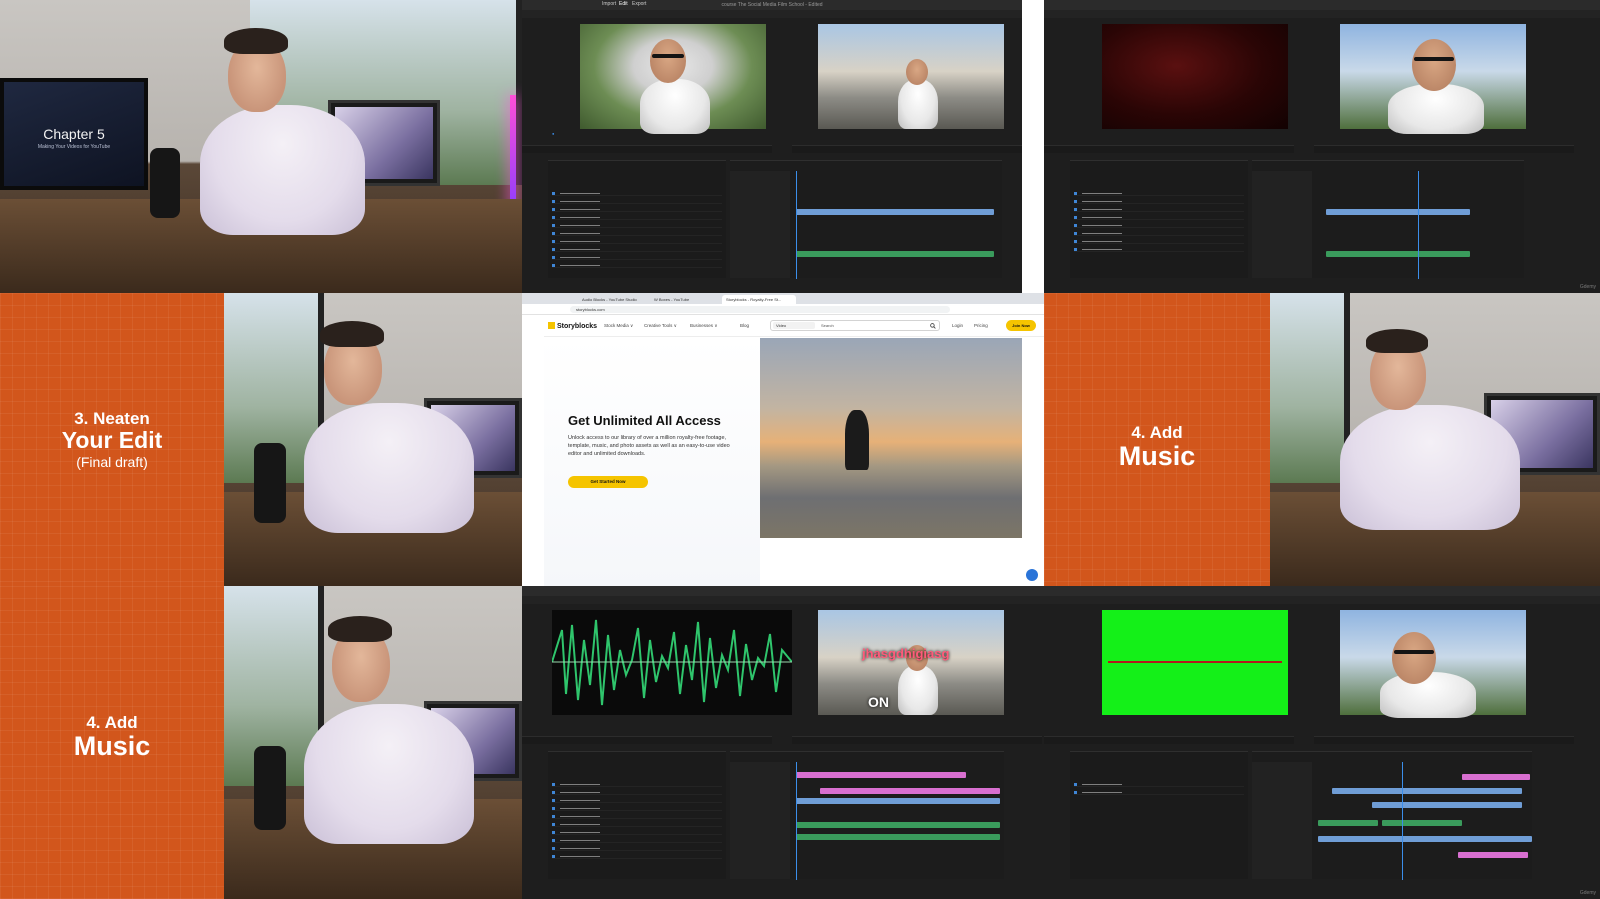  I want to click on storyblocks-logo: Storyblocks, so click(572, 326).